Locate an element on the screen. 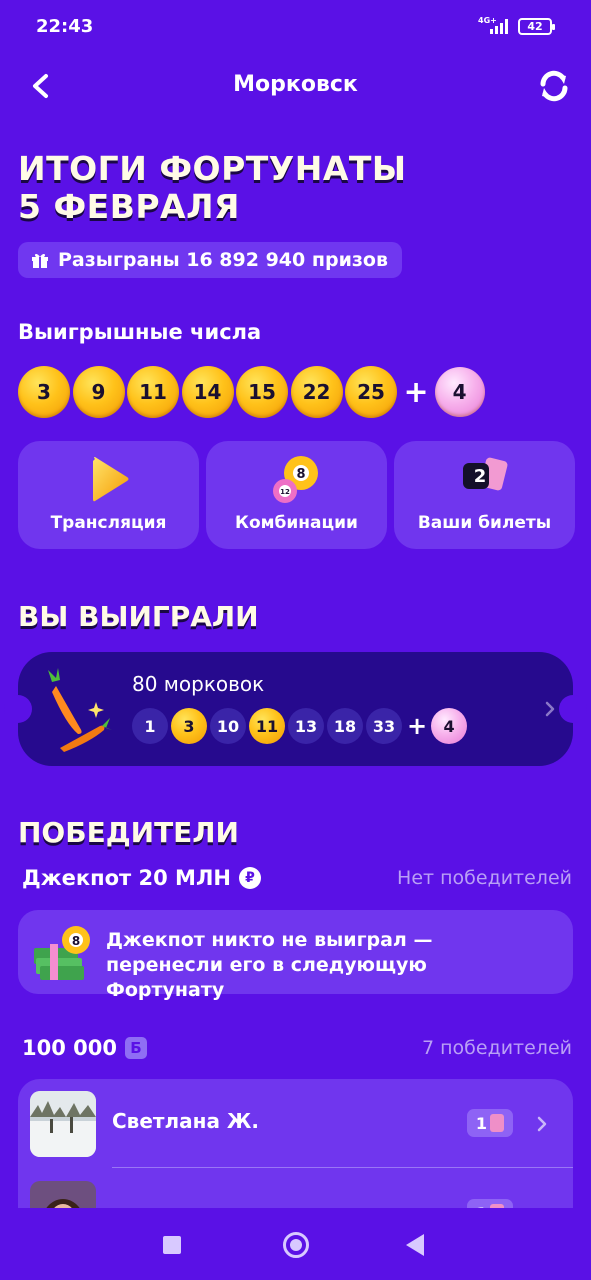 Image resolution: width=591 pixels, height=1280 pixels. ticket-icon is located at coordinates (497, 1123).